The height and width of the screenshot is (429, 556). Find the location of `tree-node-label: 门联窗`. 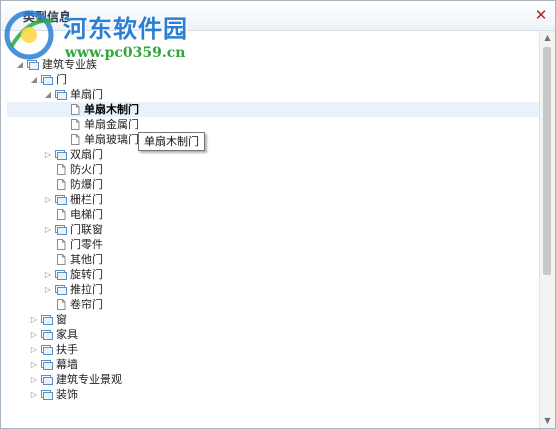

tree-node-label: 门联窗 is located at coordinates (86, 229).